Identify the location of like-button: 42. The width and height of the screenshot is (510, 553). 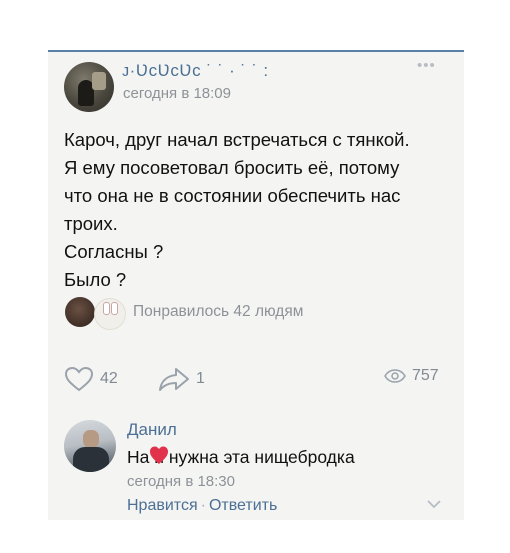
(91, 379).